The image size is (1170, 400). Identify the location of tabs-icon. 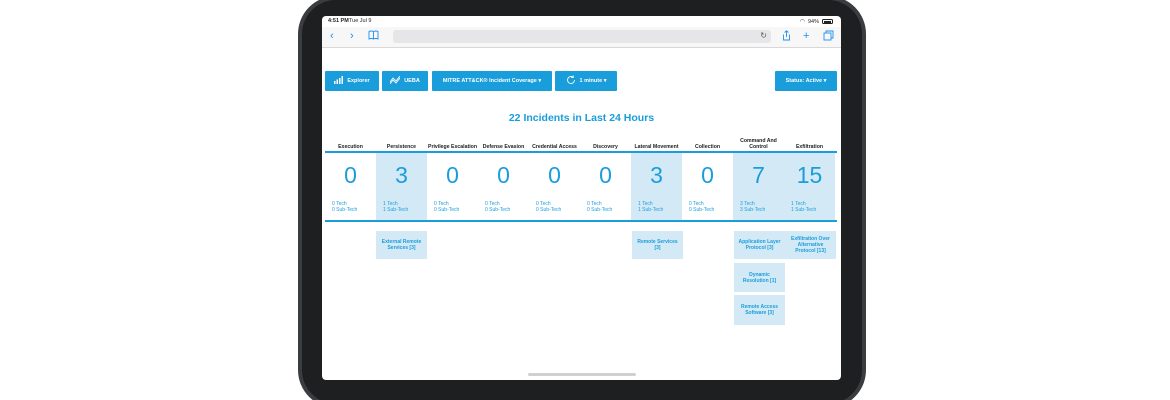
(828, 37).